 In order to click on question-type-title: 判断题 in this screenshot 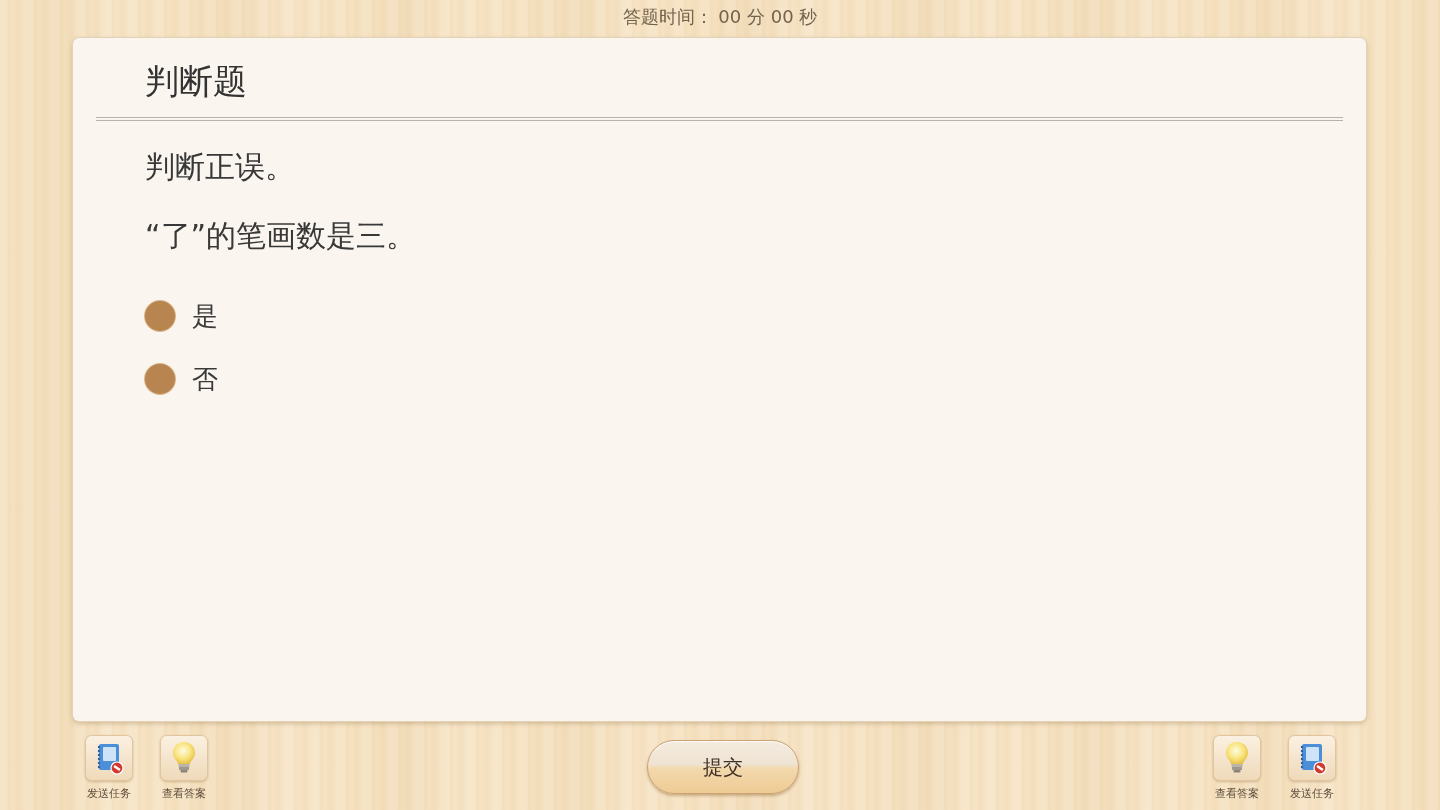, I will do `click(196, 81)`.